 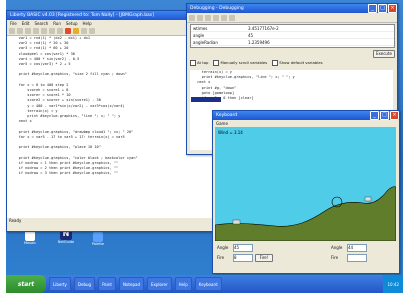 What do you see at coordinates (72, 23) in the screenshot?
I see `menu-setup: Setup` at bounding box center [72, 23].